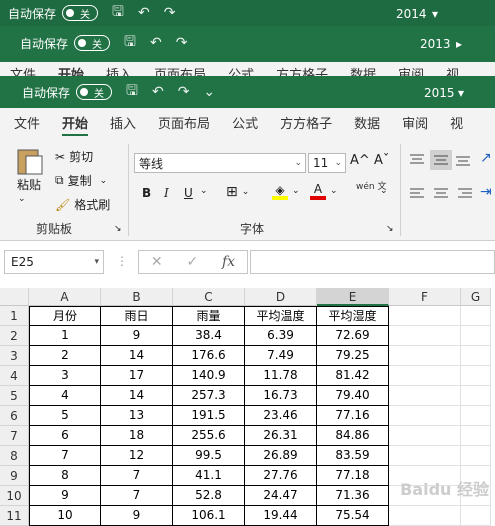  Describe the element at coordinates (425, 436) in the screenshot. I see `cell-F7` at that location.